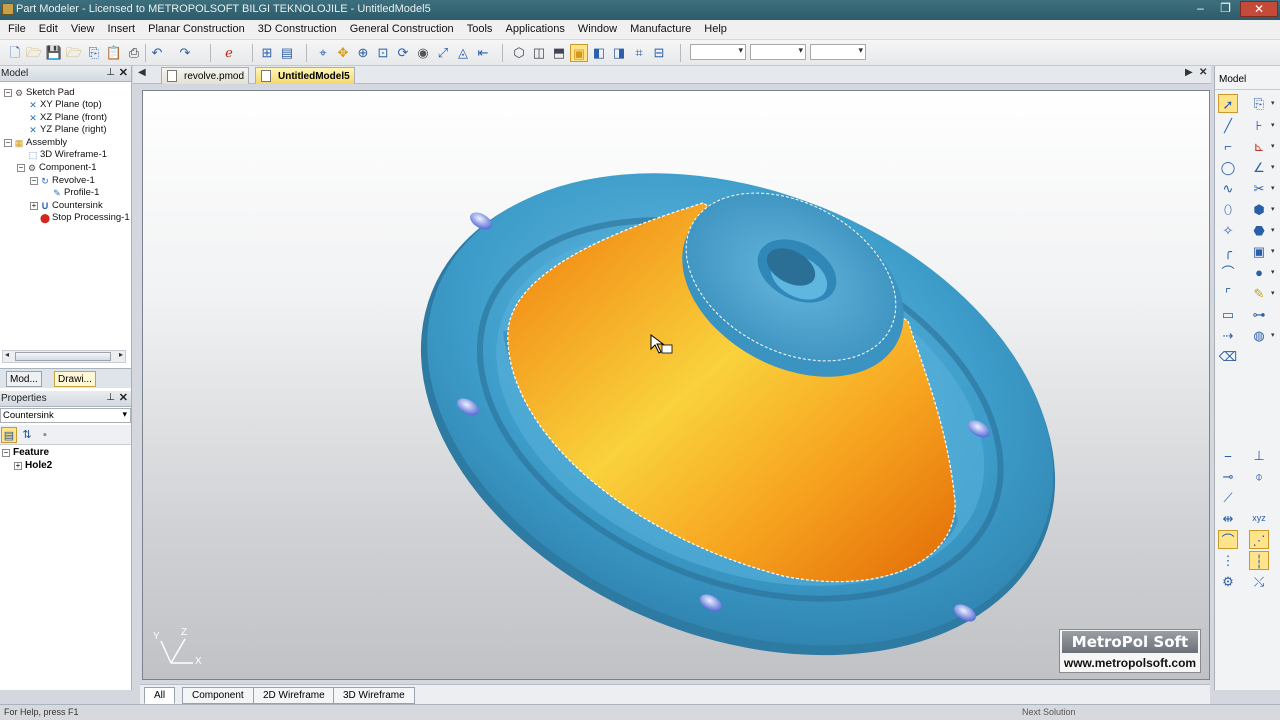 This screenshot has height=720, width=1280. What do you see at coordinates (218, 695) in the screenshot?
I see `tab-component: Component` at bounding box center [218, 695].